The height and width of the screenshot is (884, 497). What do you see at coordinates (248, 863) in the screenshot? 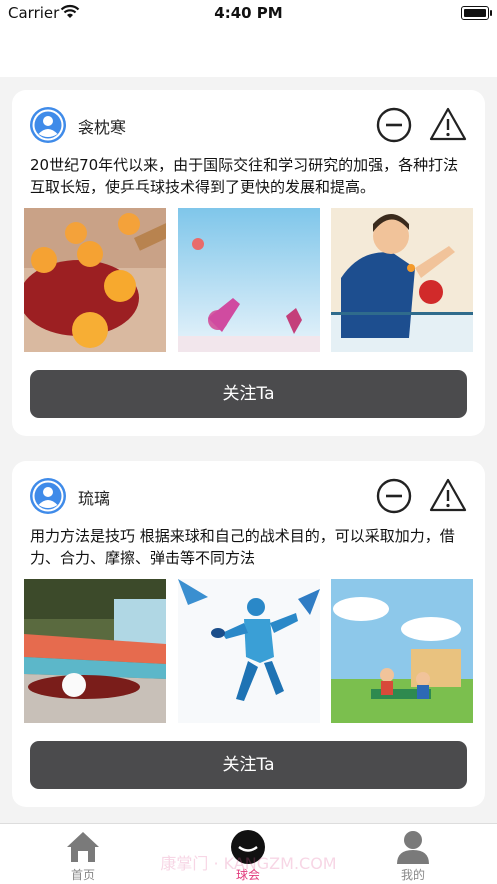
I see `watermark: 康掌门 · KANGZM.COM` at bounding box center [248, 863].